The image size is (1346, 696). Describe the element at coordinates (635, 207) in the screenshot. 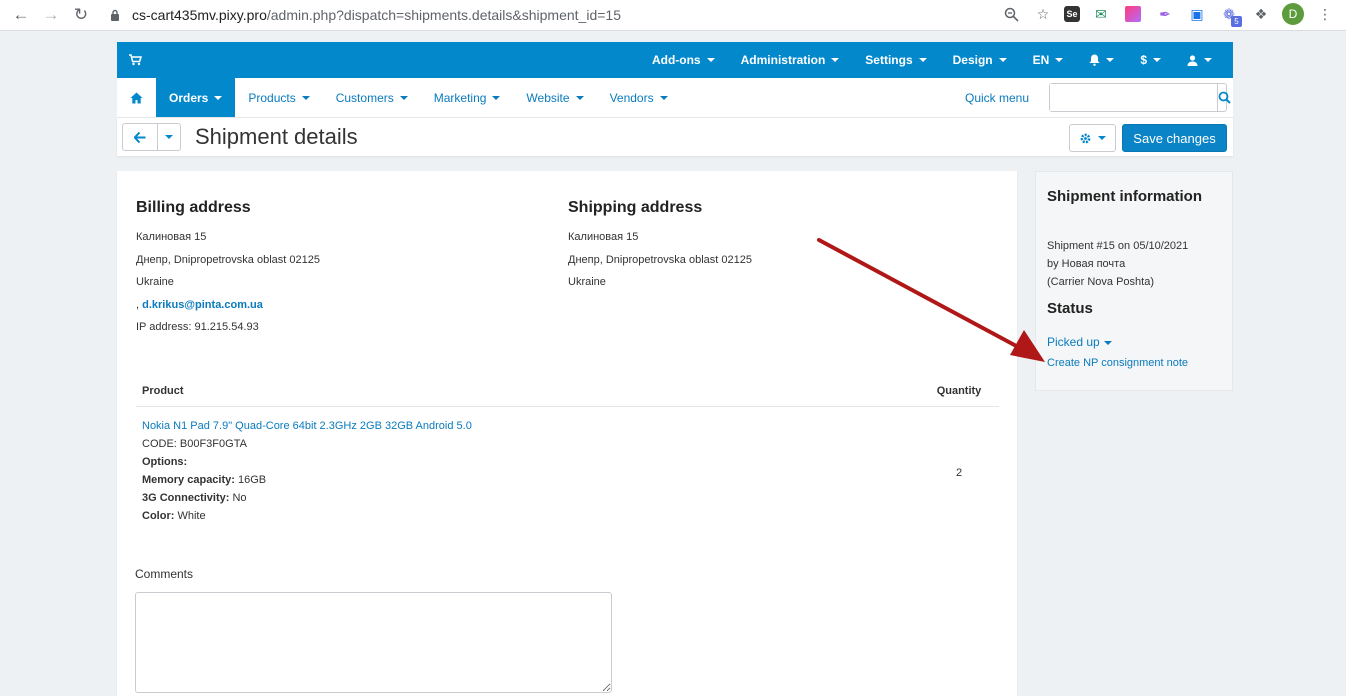

I see `shipping-heading: Shipping address` at that location.